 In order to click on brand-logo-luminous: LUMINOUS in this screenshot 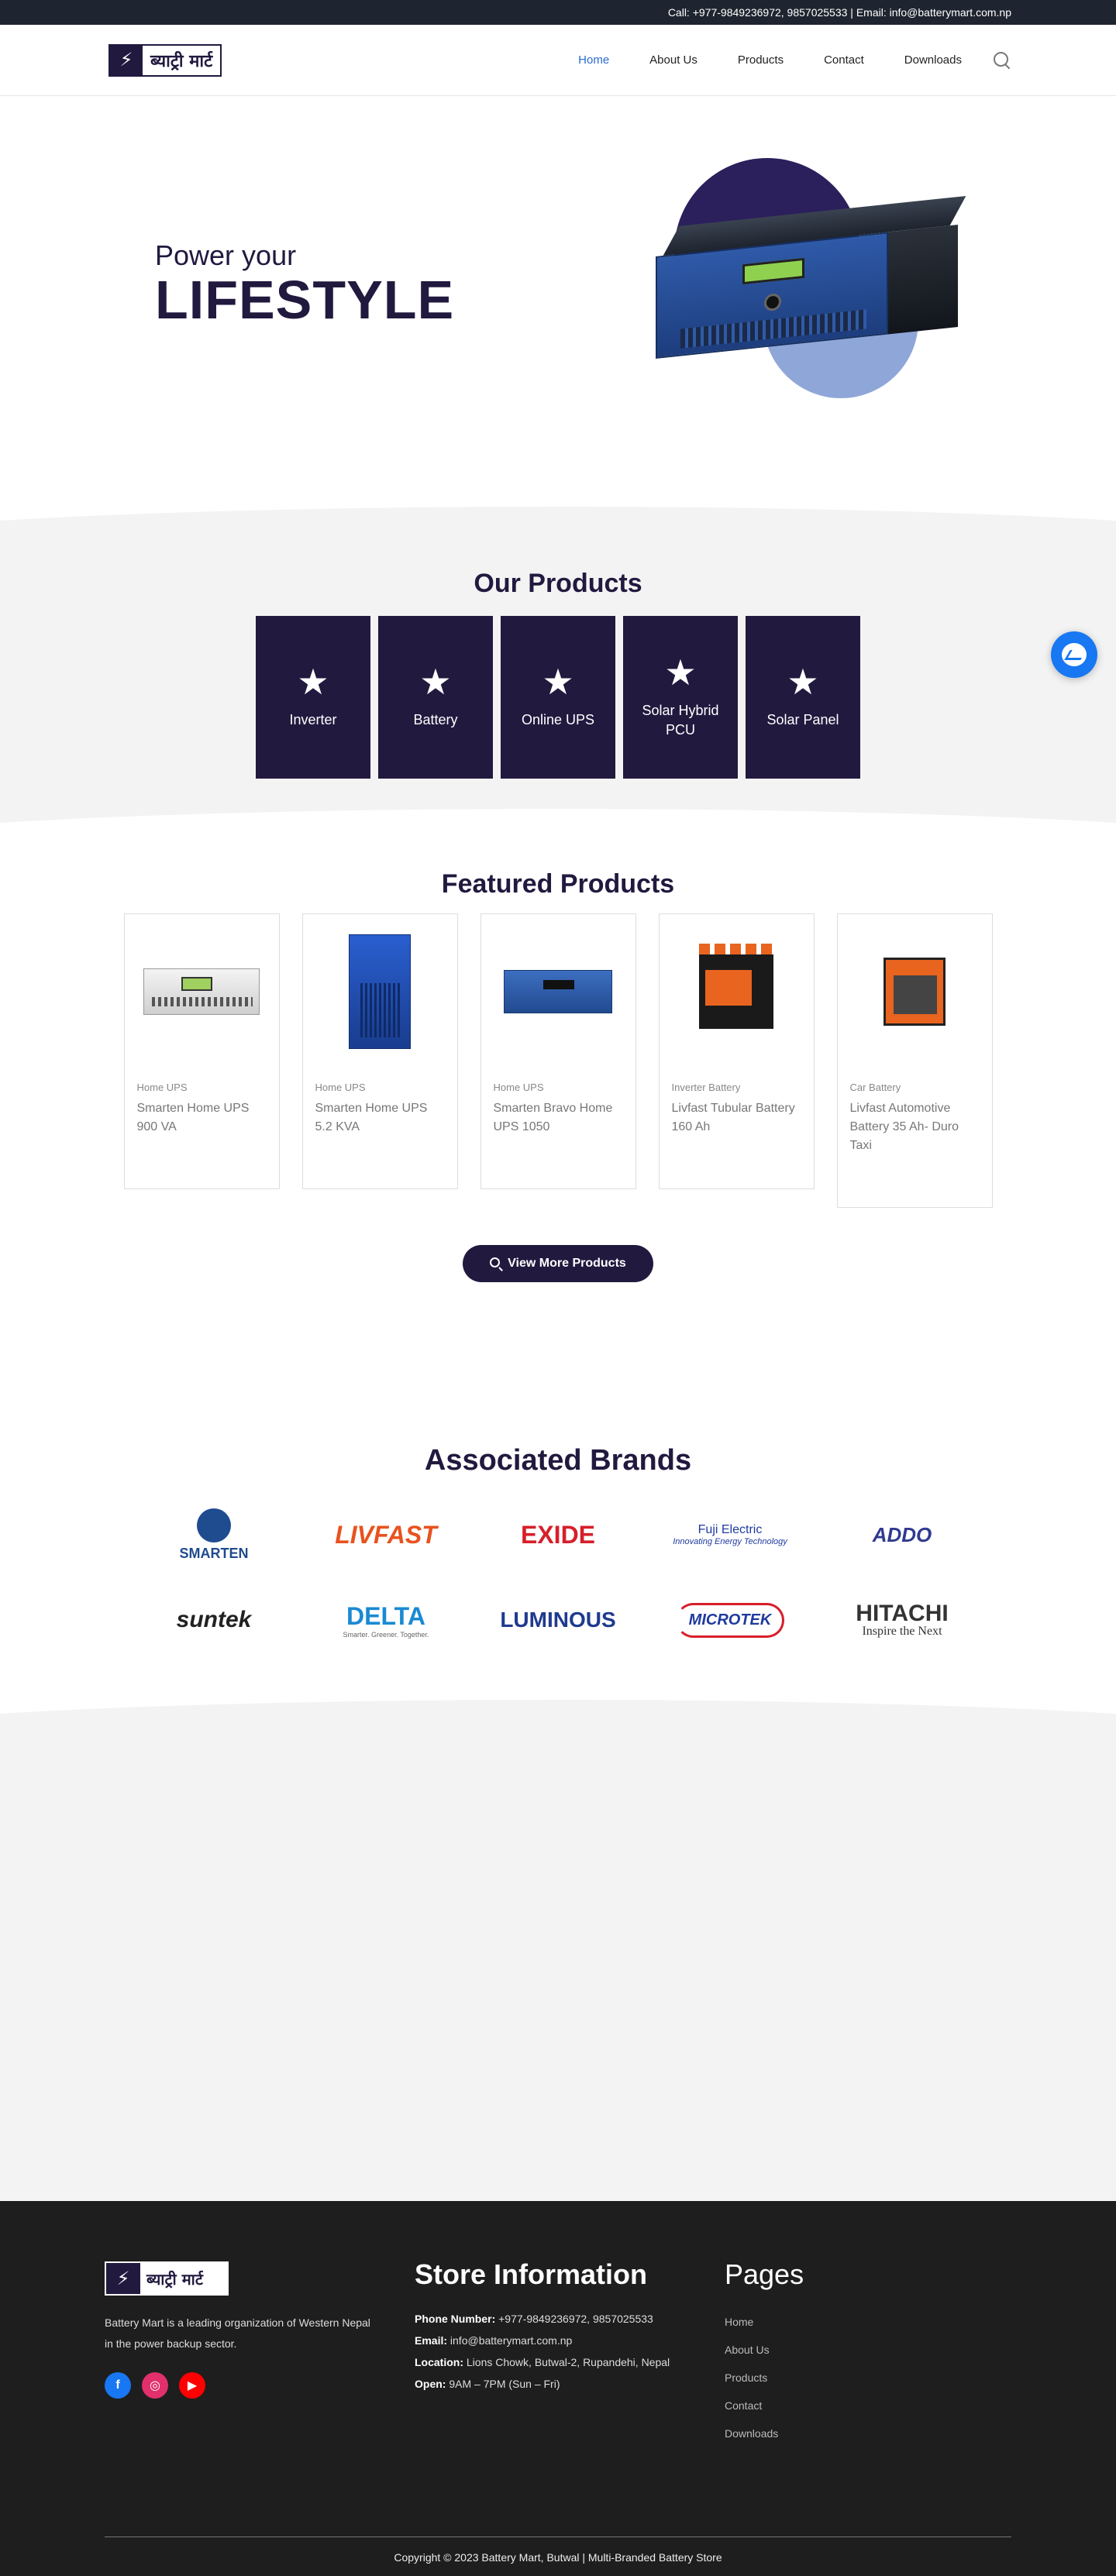, I will do `click(558, 1620)`.